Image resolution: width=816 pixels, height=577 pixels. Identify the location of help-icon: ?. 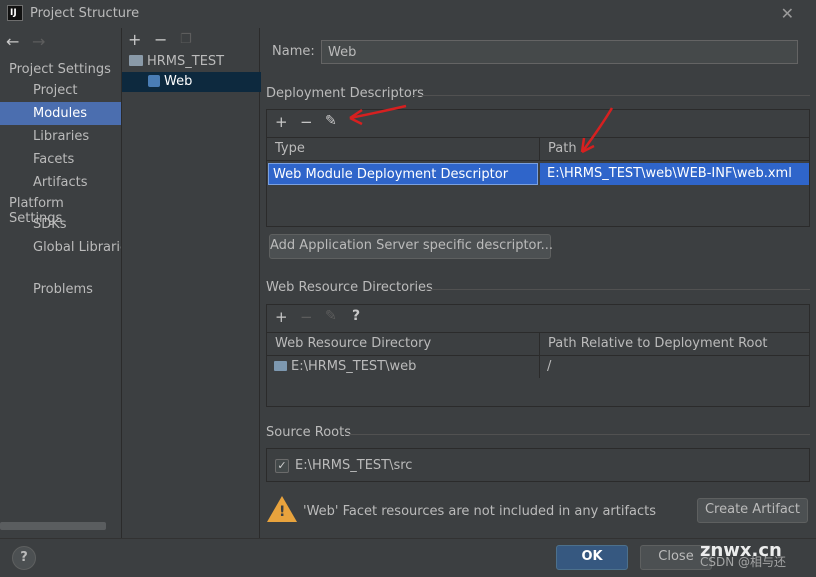
(356, 316).